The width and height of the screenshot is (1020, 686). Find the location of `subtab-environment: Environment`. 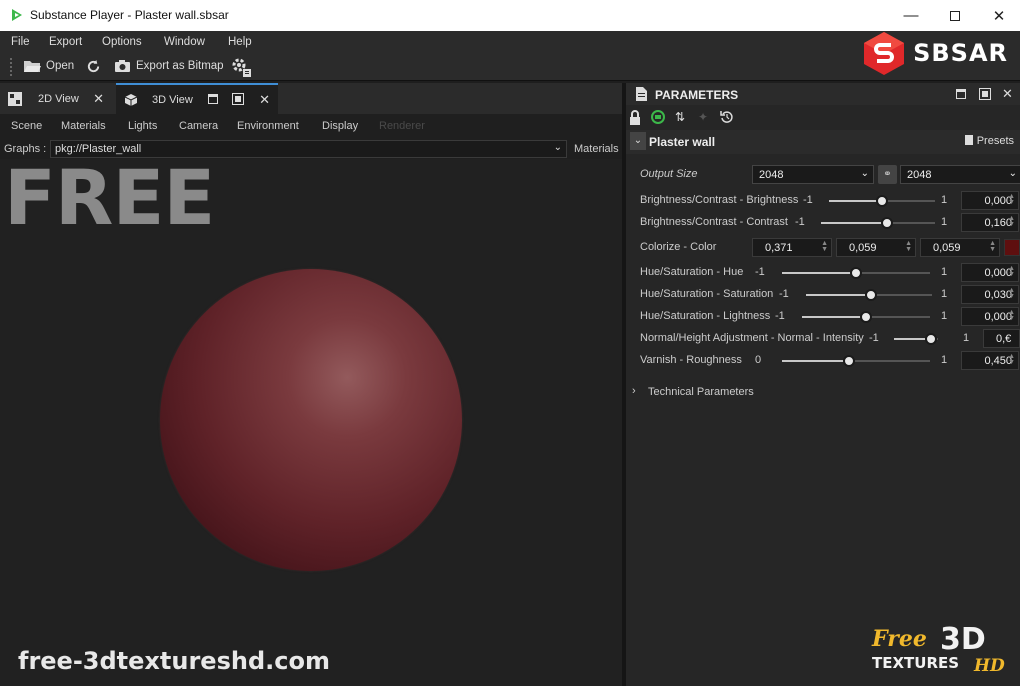

subtab-environment: Environment is located at coordinates (268, 126).